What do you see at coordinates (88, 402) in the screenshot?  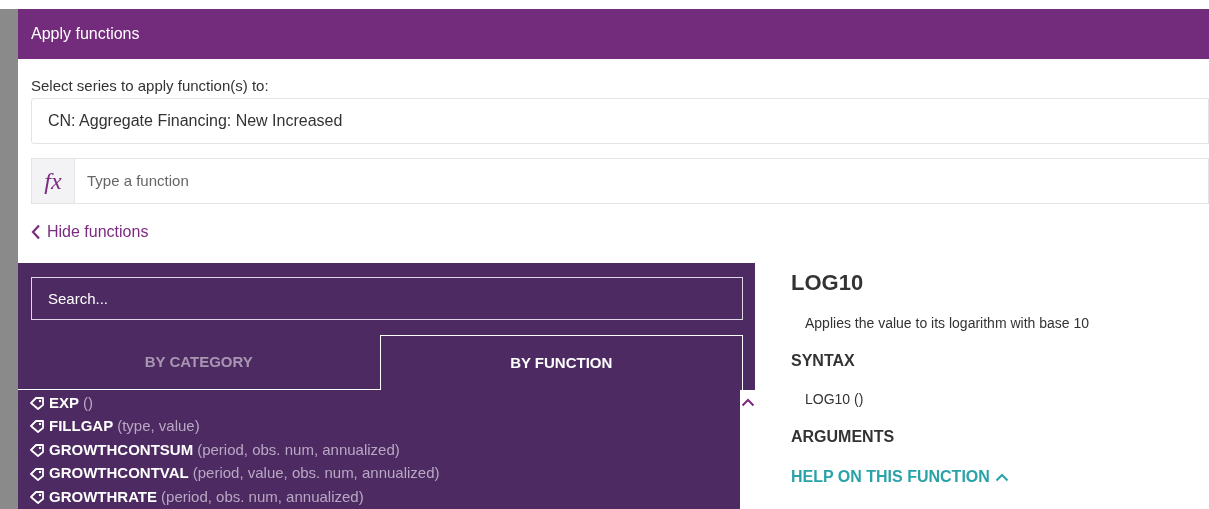 I see `function-args: ()` at bounding box center [88, 402].